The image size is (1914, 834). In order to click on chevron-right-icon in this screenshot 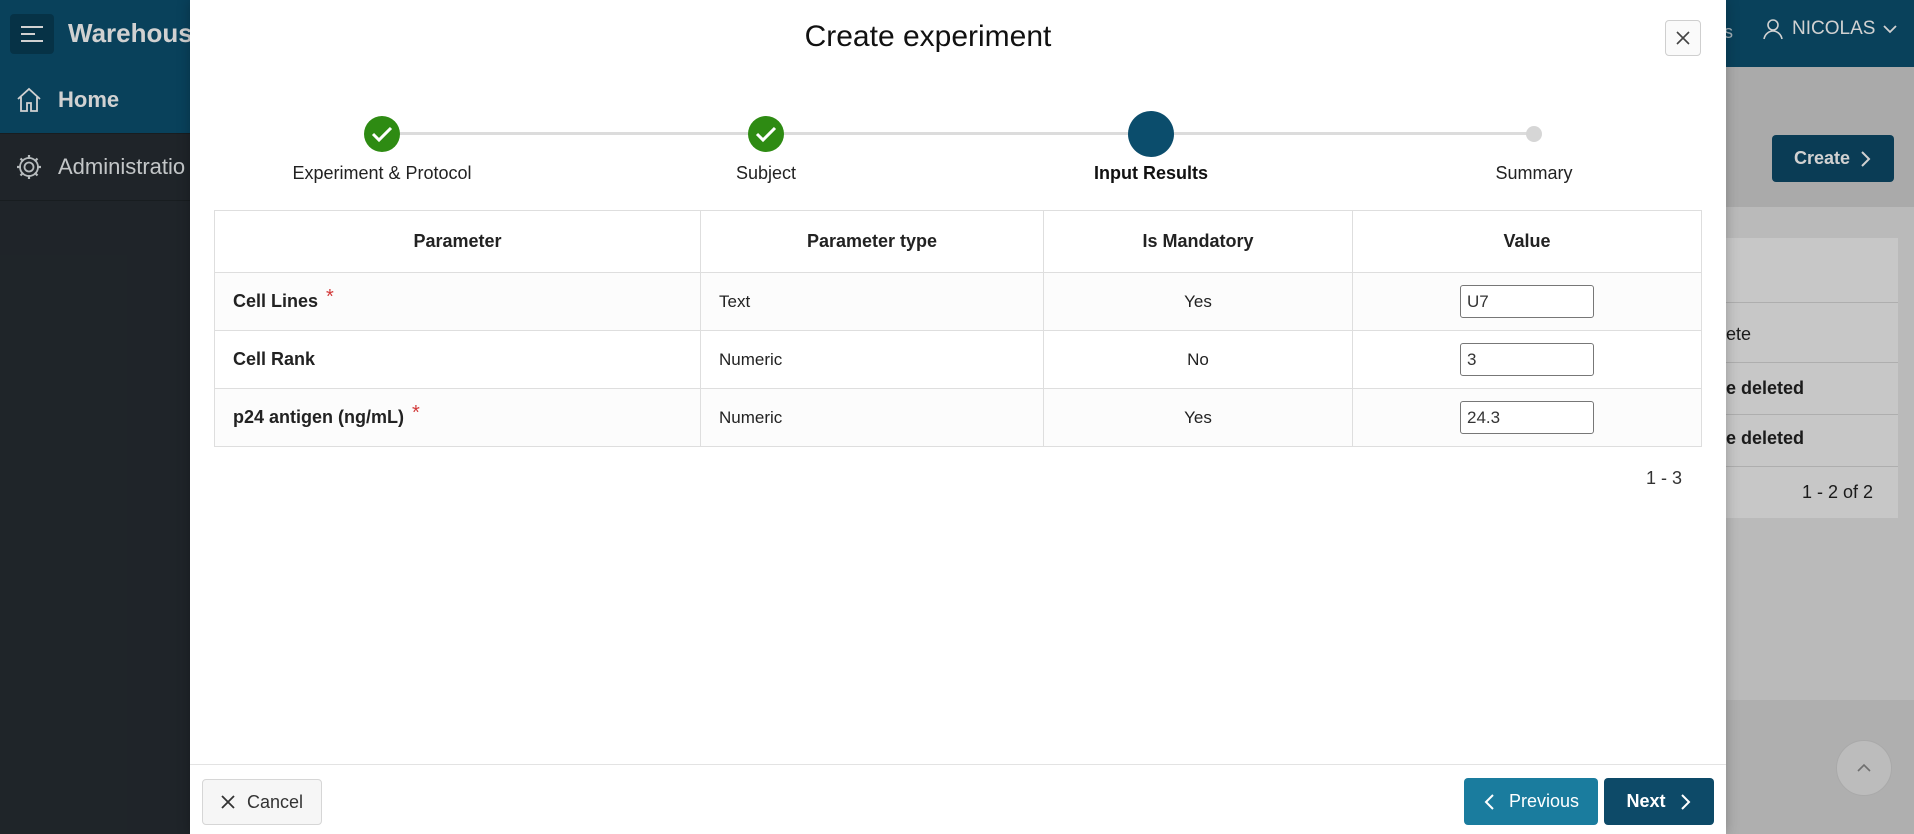, I will do `click(1685, 801)`.